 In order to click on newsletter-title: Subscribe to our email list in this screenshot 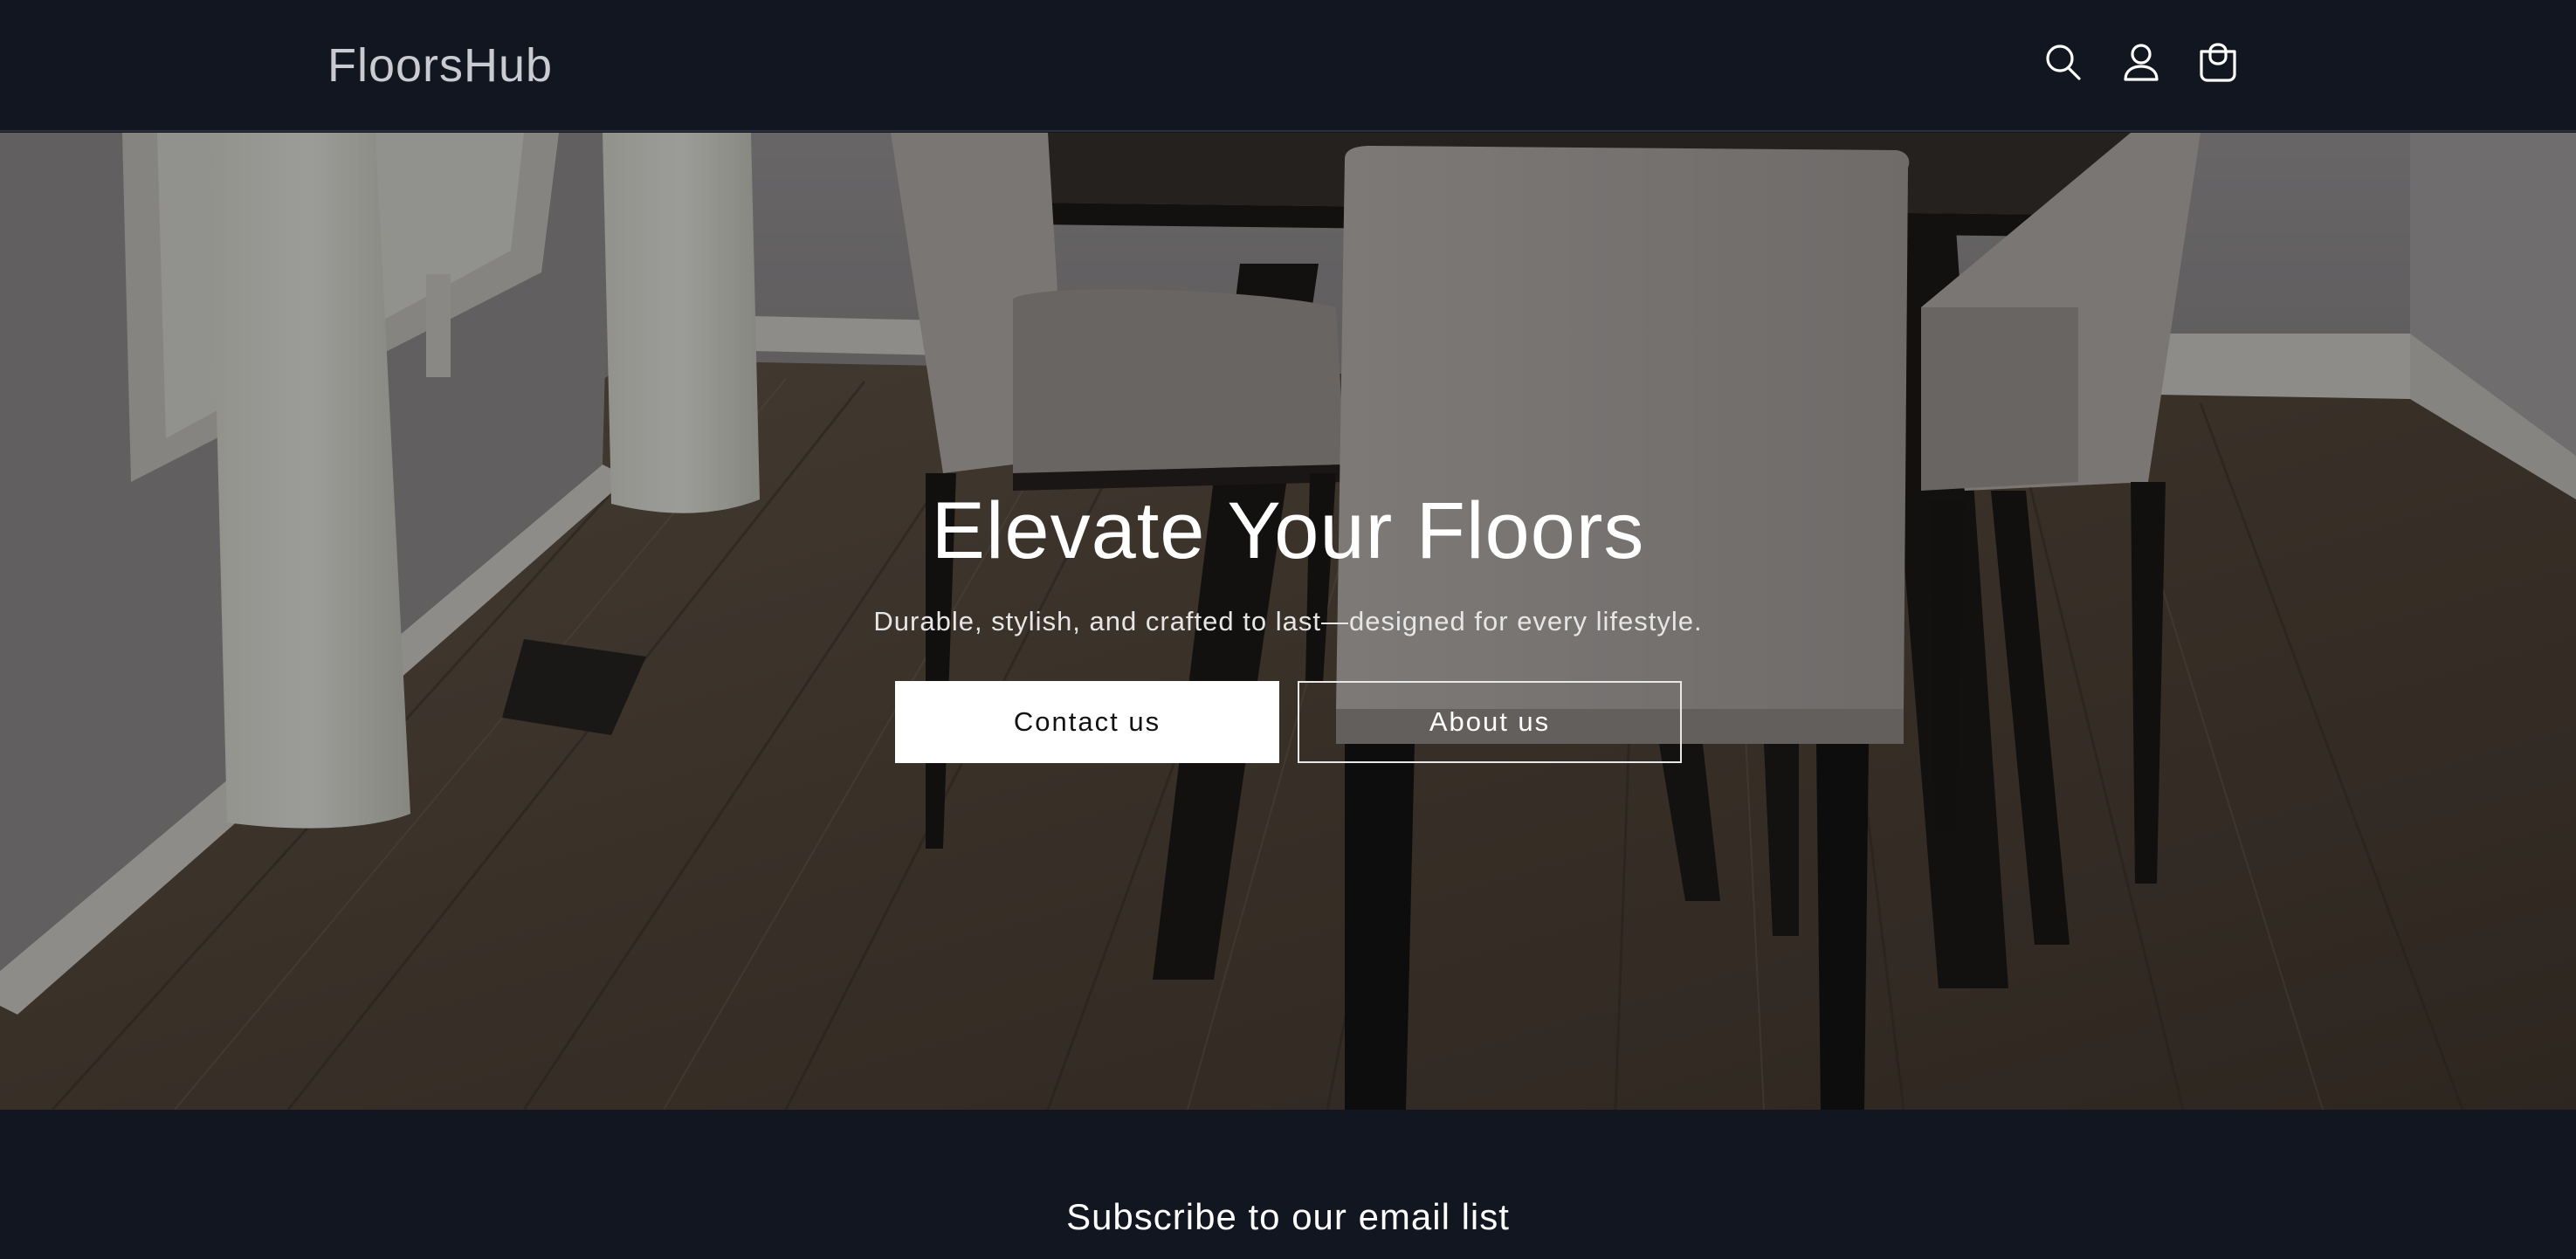, I will do `click(1288, 1216)`.